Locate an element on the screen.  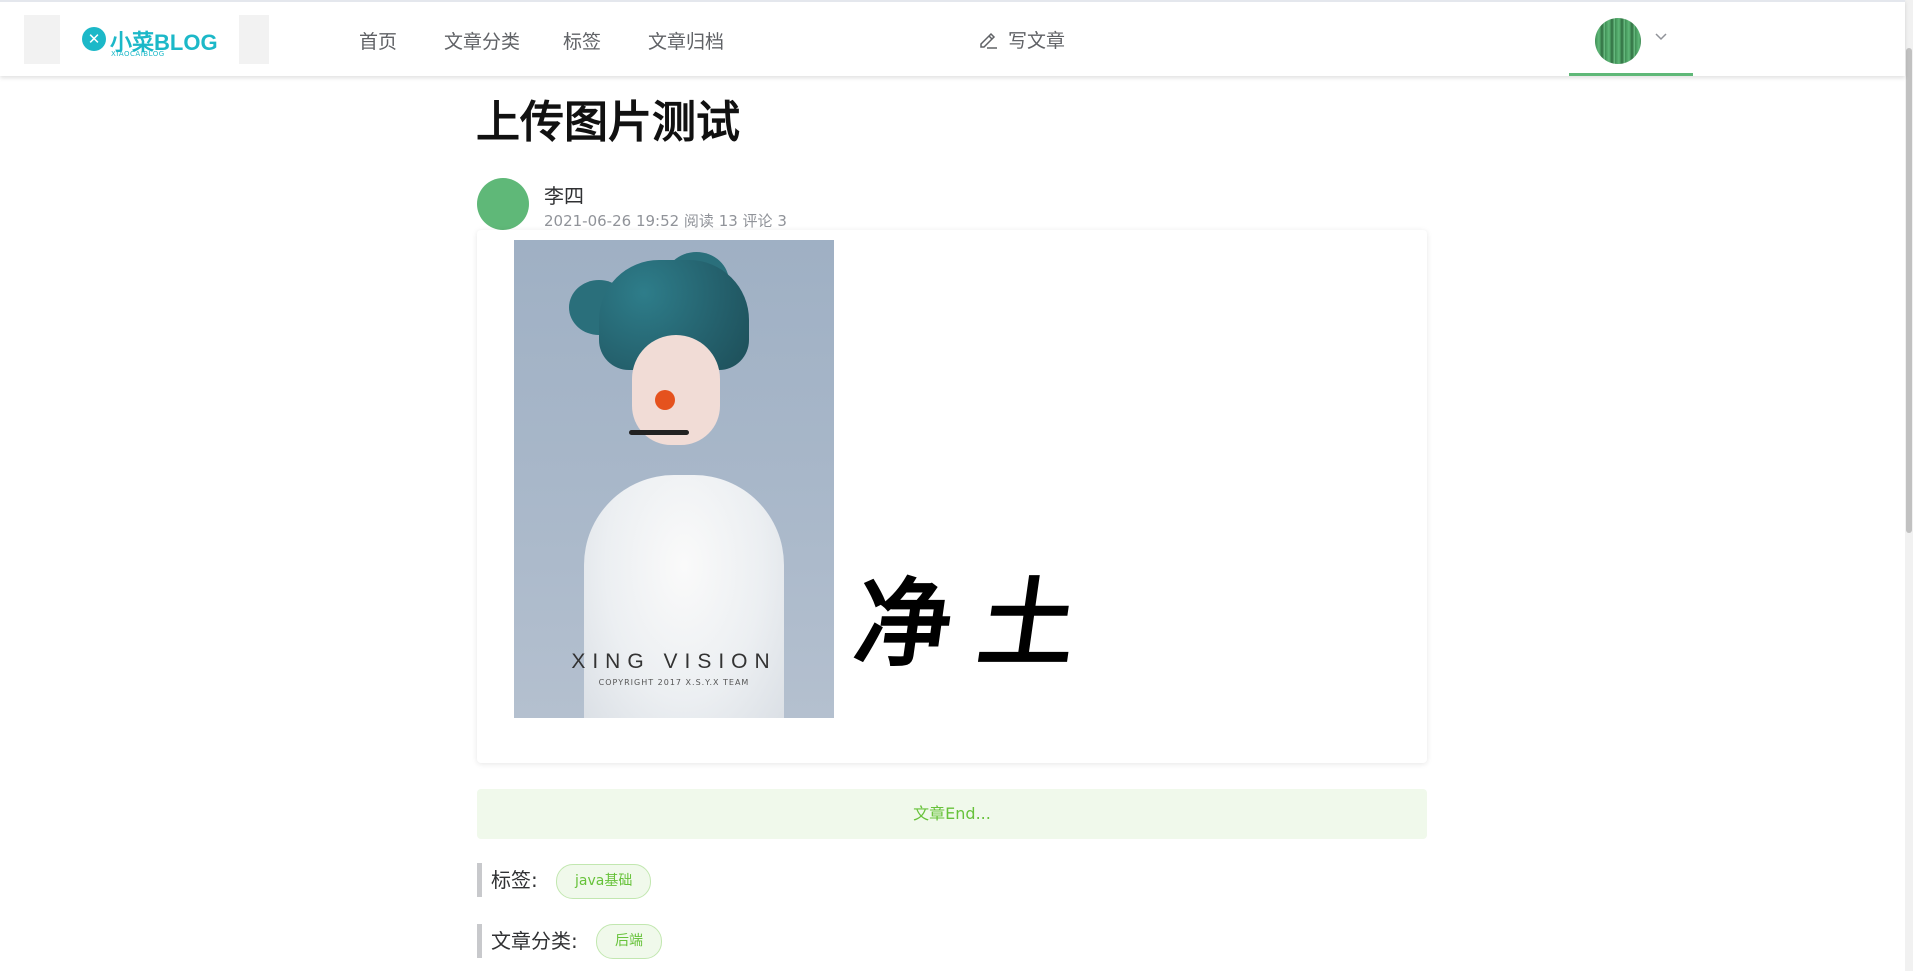
user-menu is located at coordinates (1631, 39).